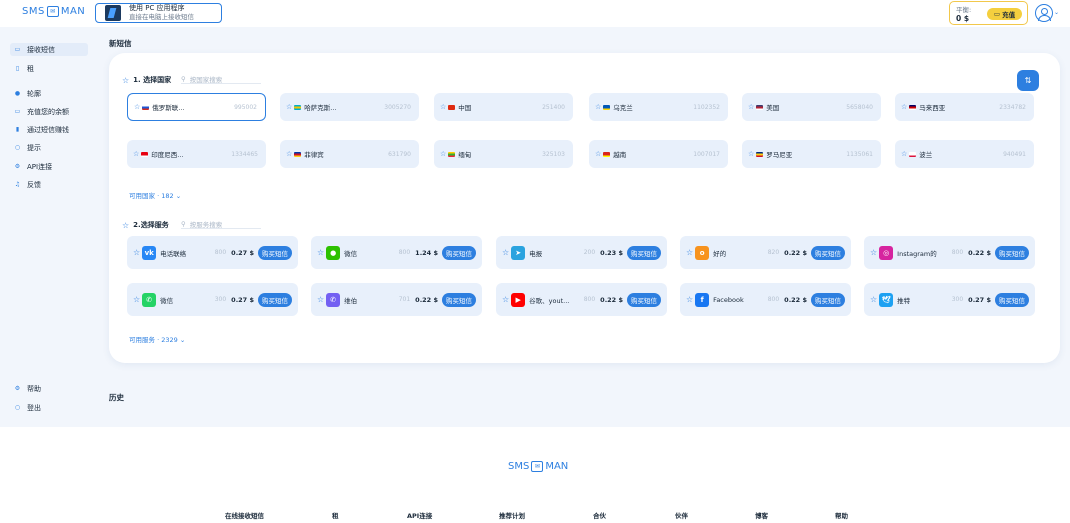 This screenshot has width=1070, height=523. I want to click on country-card: ☆ 印度尼西... 1334465, so click(196, 154).